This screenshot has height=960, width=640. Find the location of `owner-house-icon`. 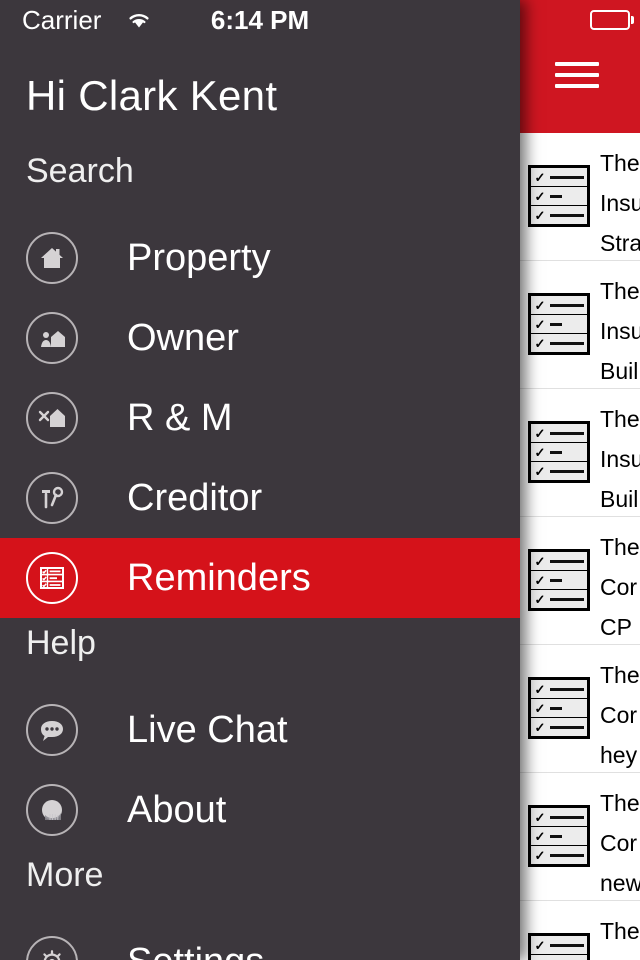

owner-house-icon is located at coordinates (52, 338).